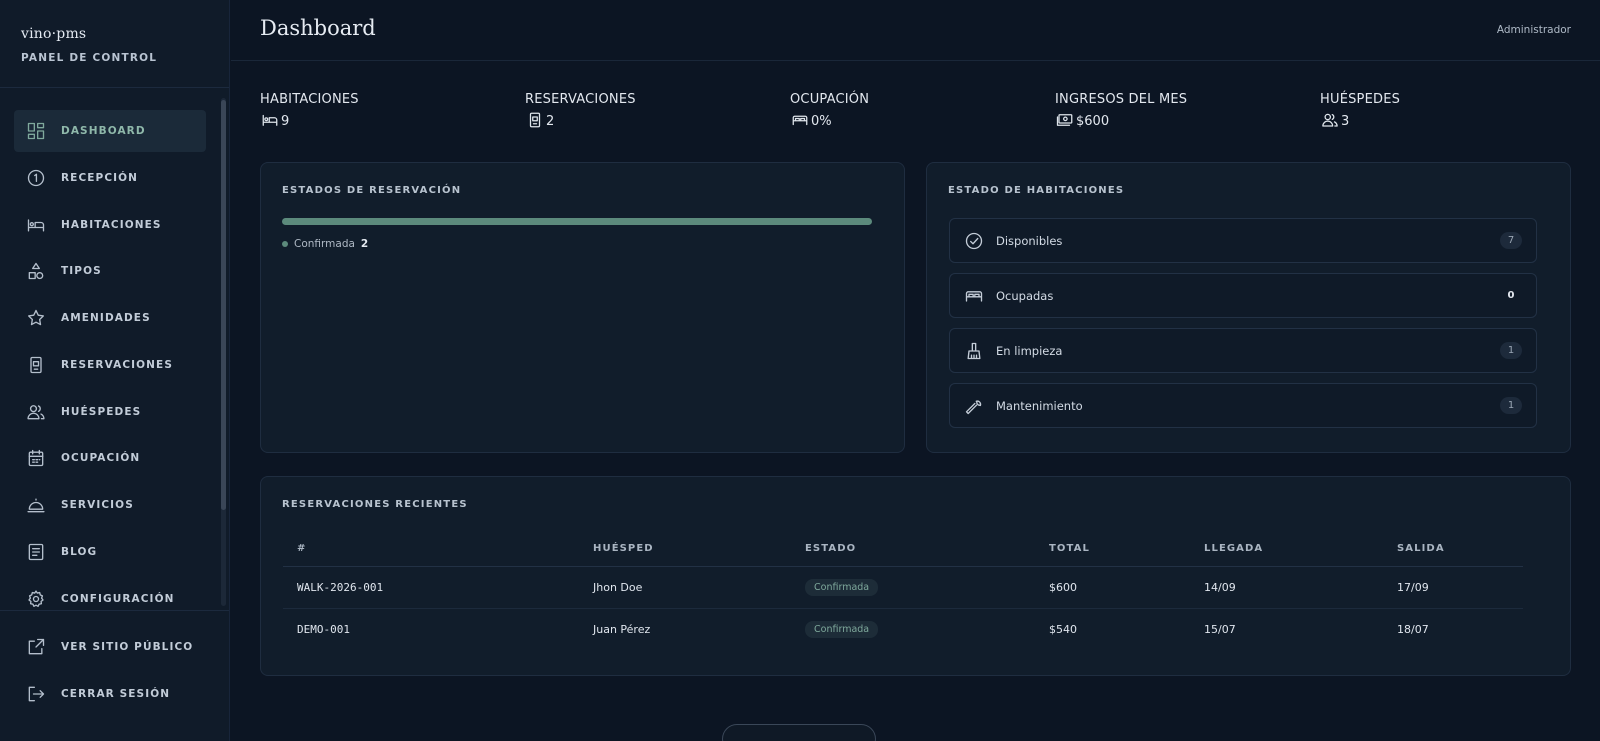 This screenshot has height=741, width=1600. What do you see at coordinates (1220, 629) in the screenshot?
I see `arrival-date: 15/07` at bounding box center [1220, 629].